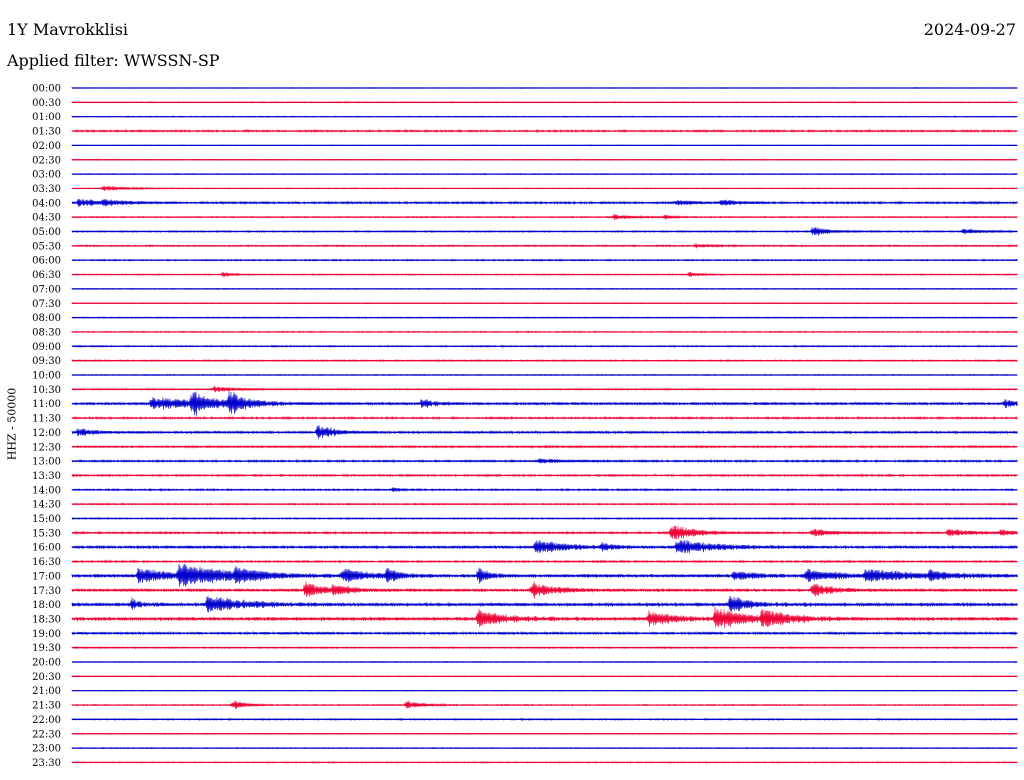 This screenshot has width=1024, height=780. I want to click on time-tick-label: 12:30, so click(46, 447).